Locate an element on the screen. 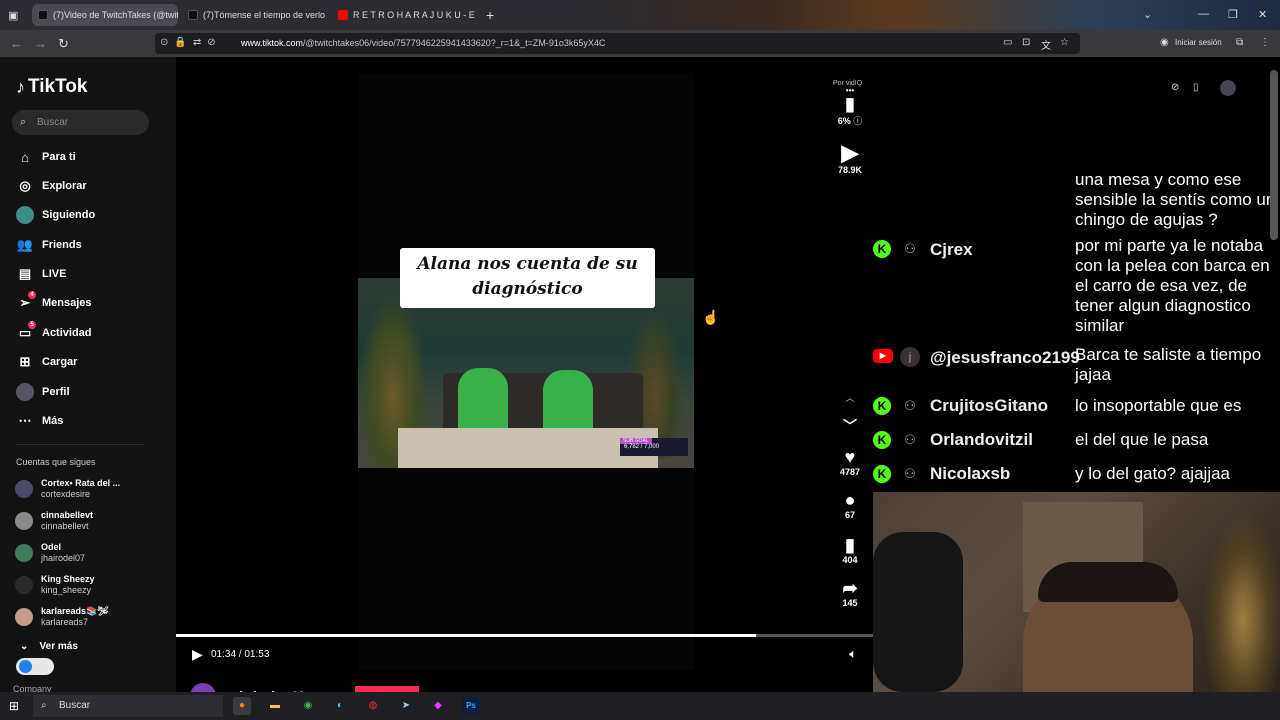 The image size is (1280, 720). app-icon: ◐ is located at coordinates (340, 706).